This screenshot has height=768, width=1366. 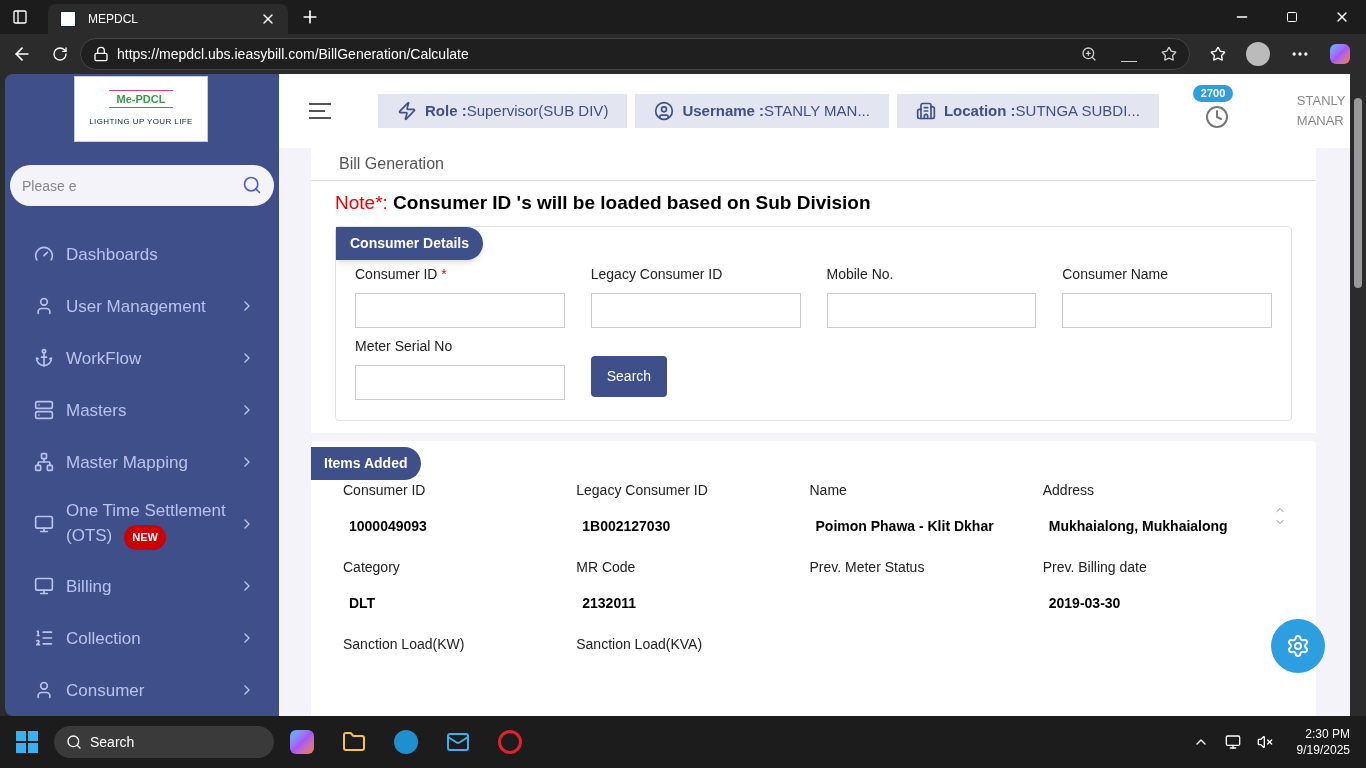 I want to click on user-name: STANLY MANAR, so click(x=1321, y=111).